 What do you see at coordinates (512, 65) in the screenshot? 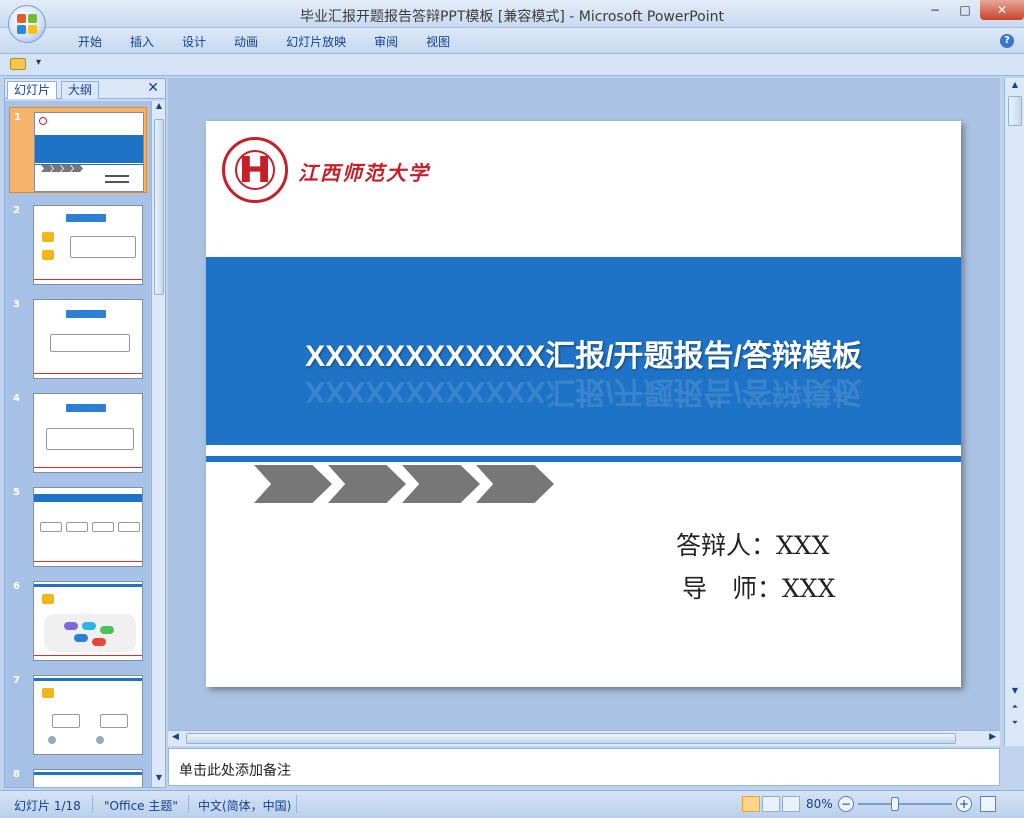
I see `quick-access-toolbar: ▾` at bounding box center [512, 65].